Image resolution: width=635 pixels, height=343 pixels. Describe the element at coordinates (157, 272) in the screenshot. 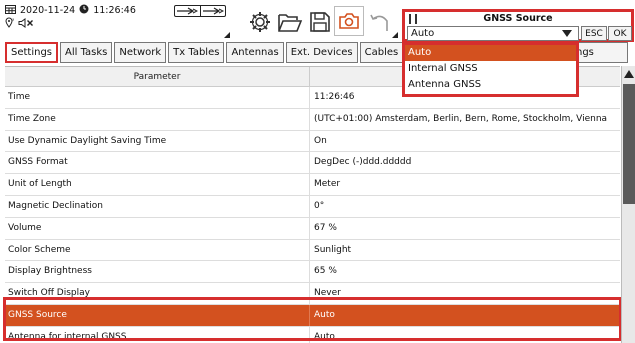

I see `param-name: Display Brightness` at that location.